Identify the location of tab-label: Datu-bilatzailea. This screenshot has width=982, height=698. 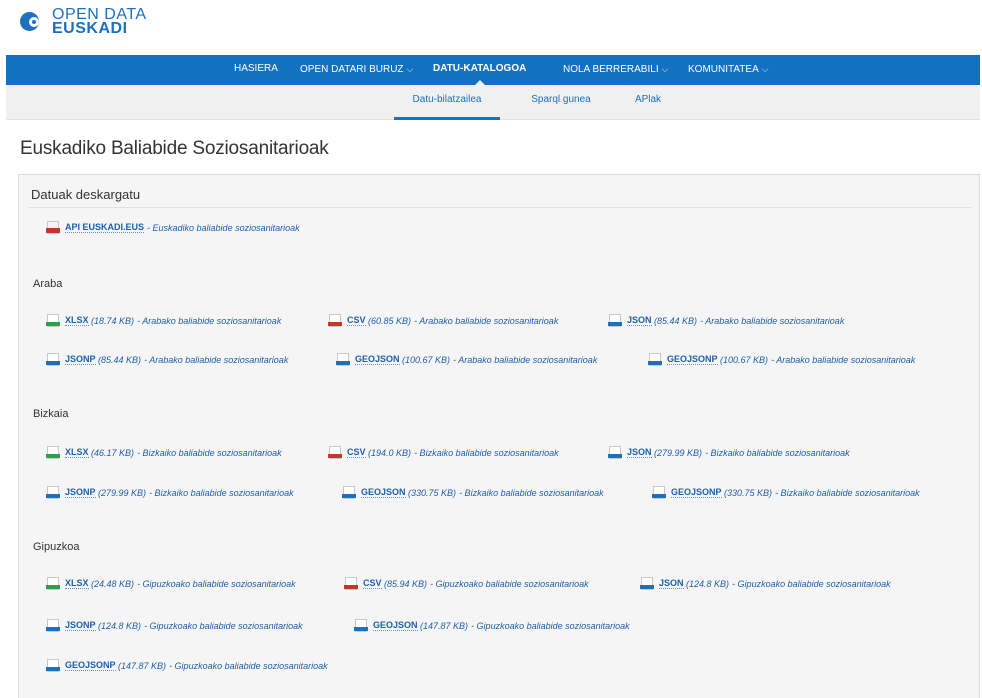
(447, 99).